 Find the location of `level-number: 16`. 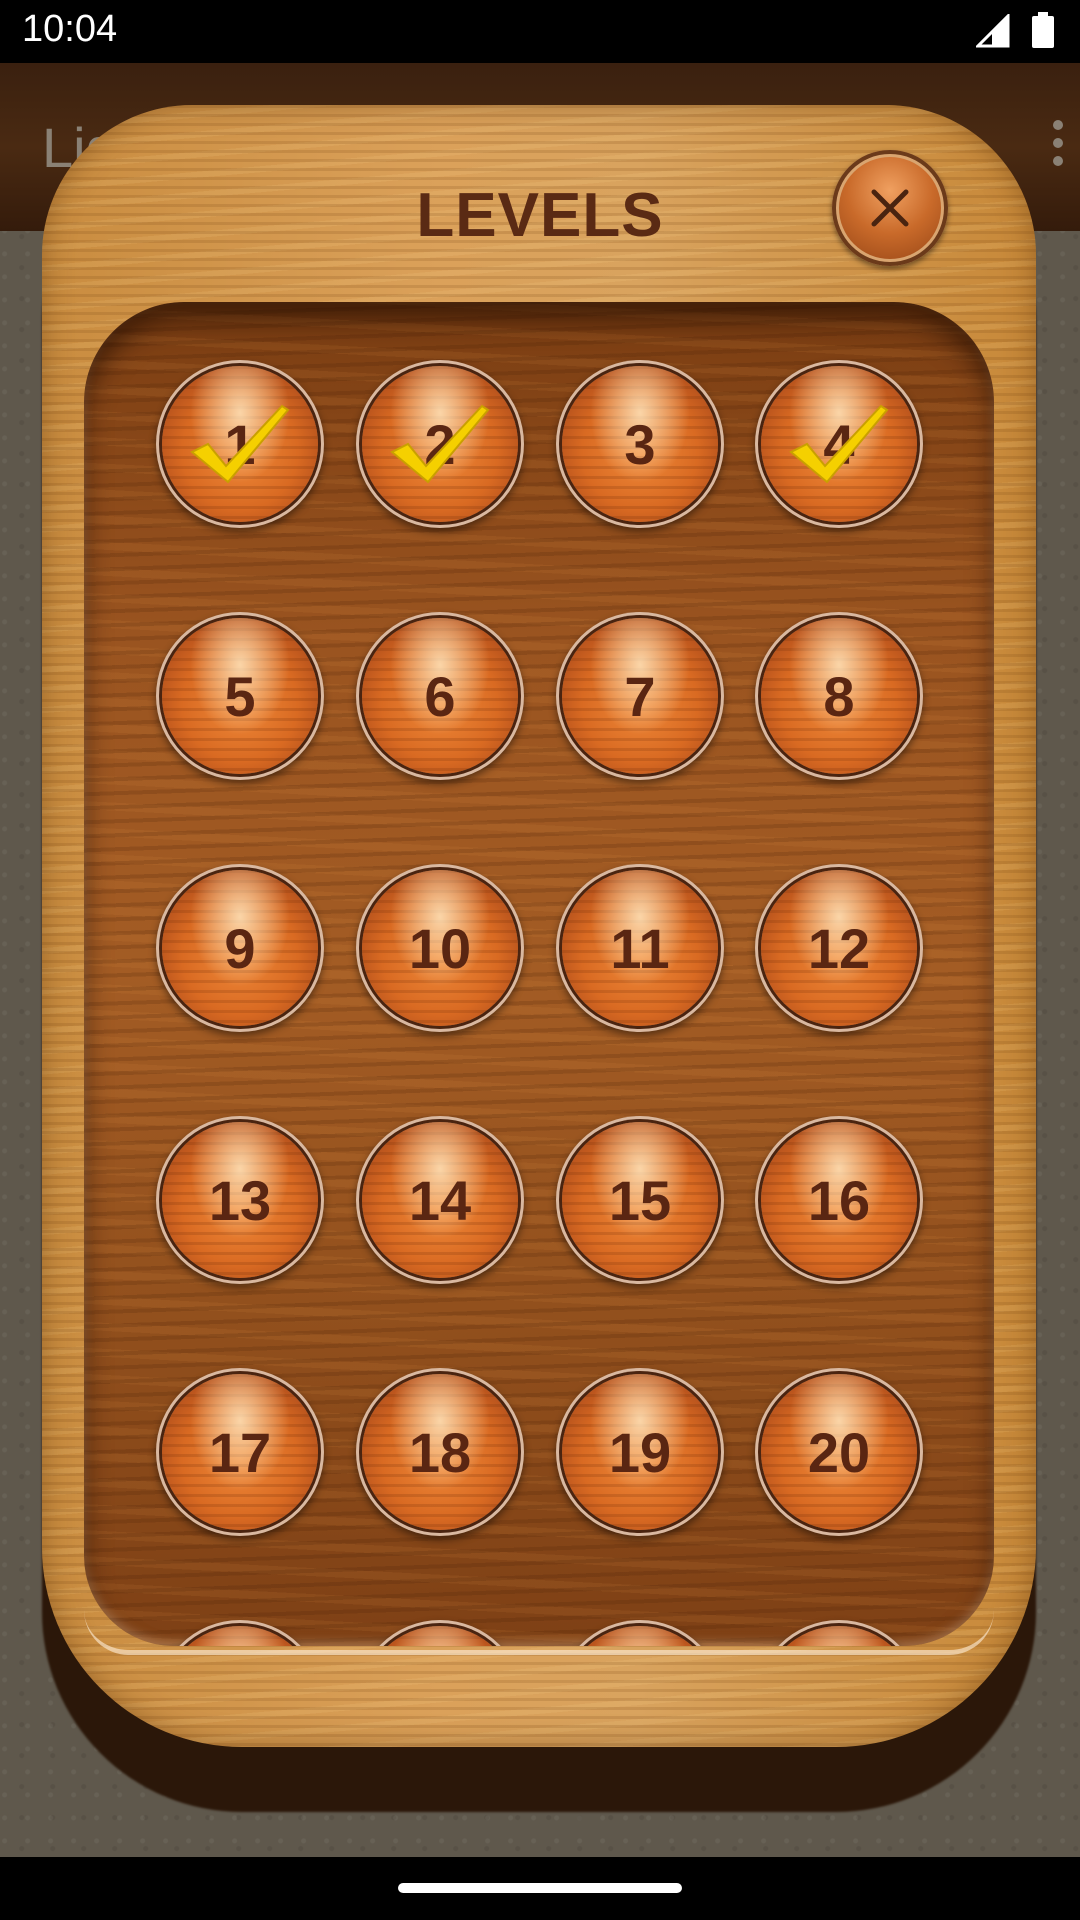

level-number: 16 is located at coordinates (839, 1200).